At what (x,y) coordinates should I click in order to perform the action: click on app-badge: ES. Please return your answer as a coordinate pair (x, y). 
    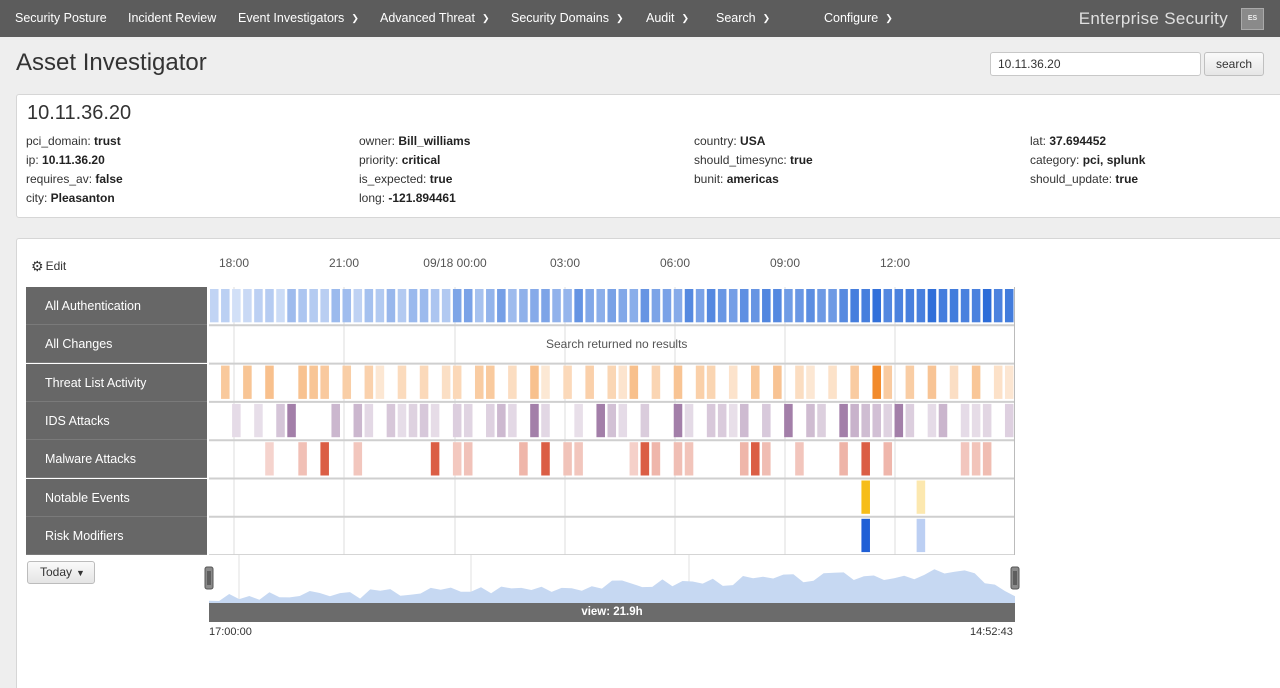
    Looking at the image, I should click on (1252, 19).